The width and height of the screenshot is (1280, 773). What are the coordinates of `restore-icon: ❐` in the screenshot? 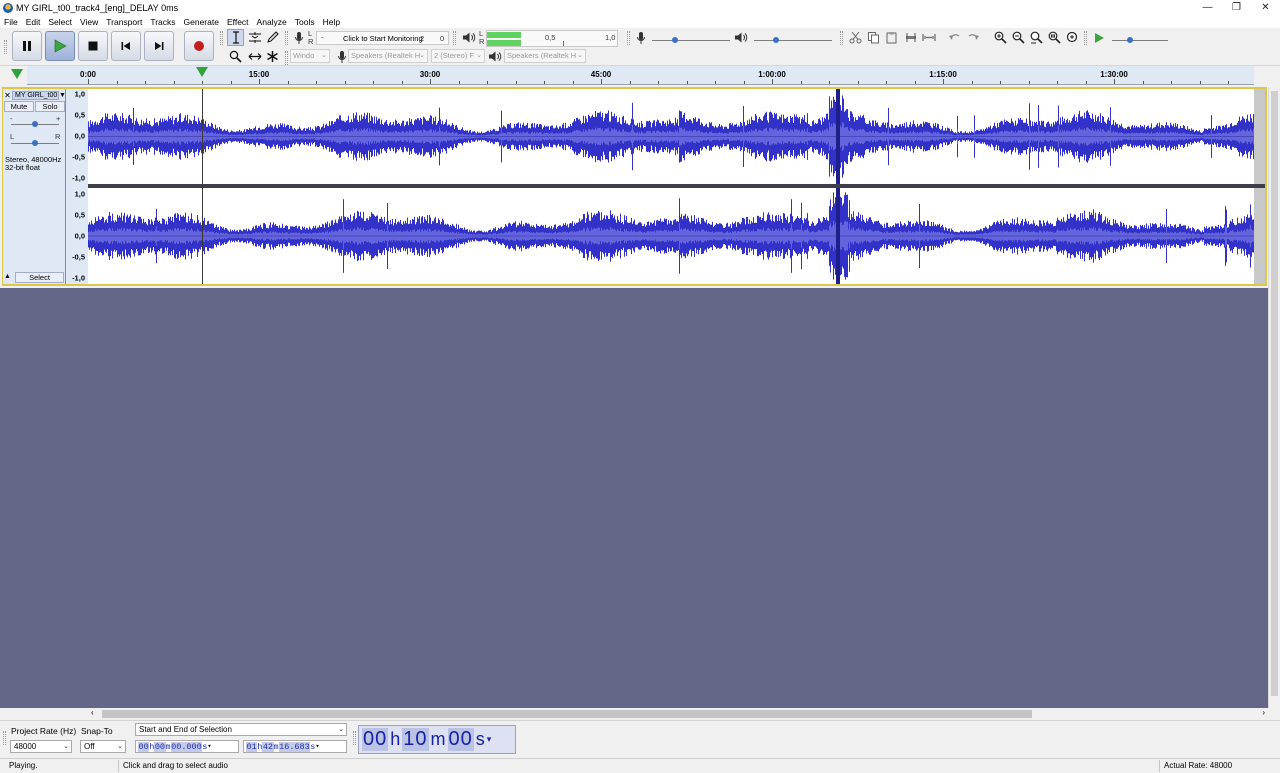 It's located at (1236, 7).